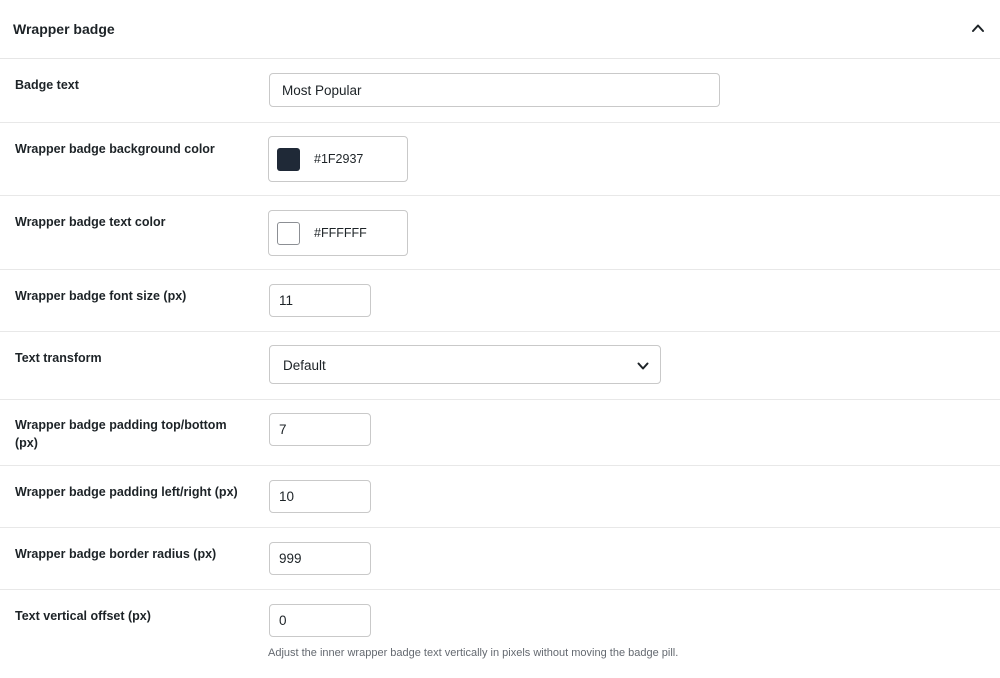 This screenshot has height=678, width=1000. What do you see at coordinates (320, 496) in the screenshot?
I see `padding-lr-input` at bounding box center [320, 496].